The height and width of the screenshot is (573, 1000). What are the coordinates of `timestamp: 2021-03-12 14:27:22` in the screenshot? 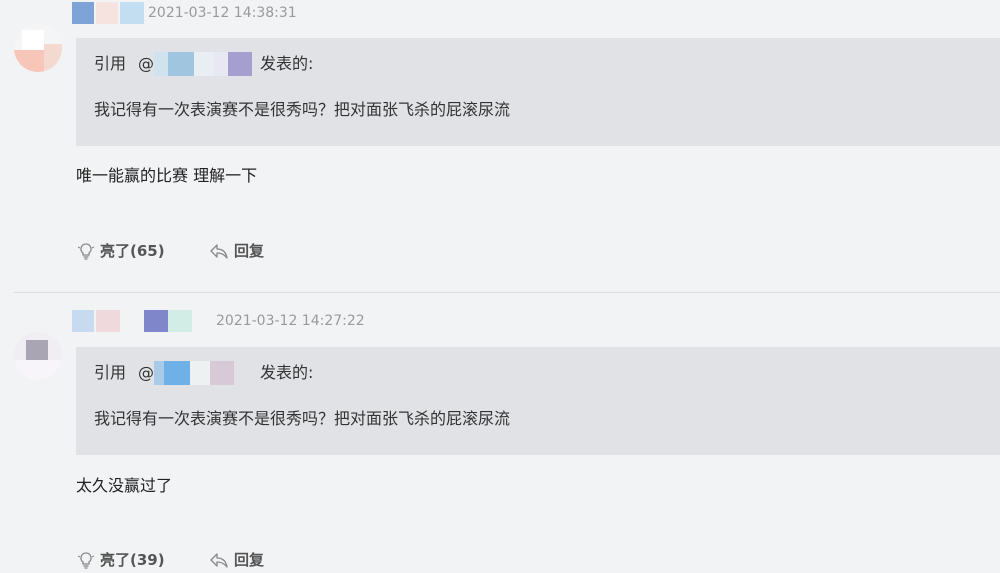 It's located at (290, 321).